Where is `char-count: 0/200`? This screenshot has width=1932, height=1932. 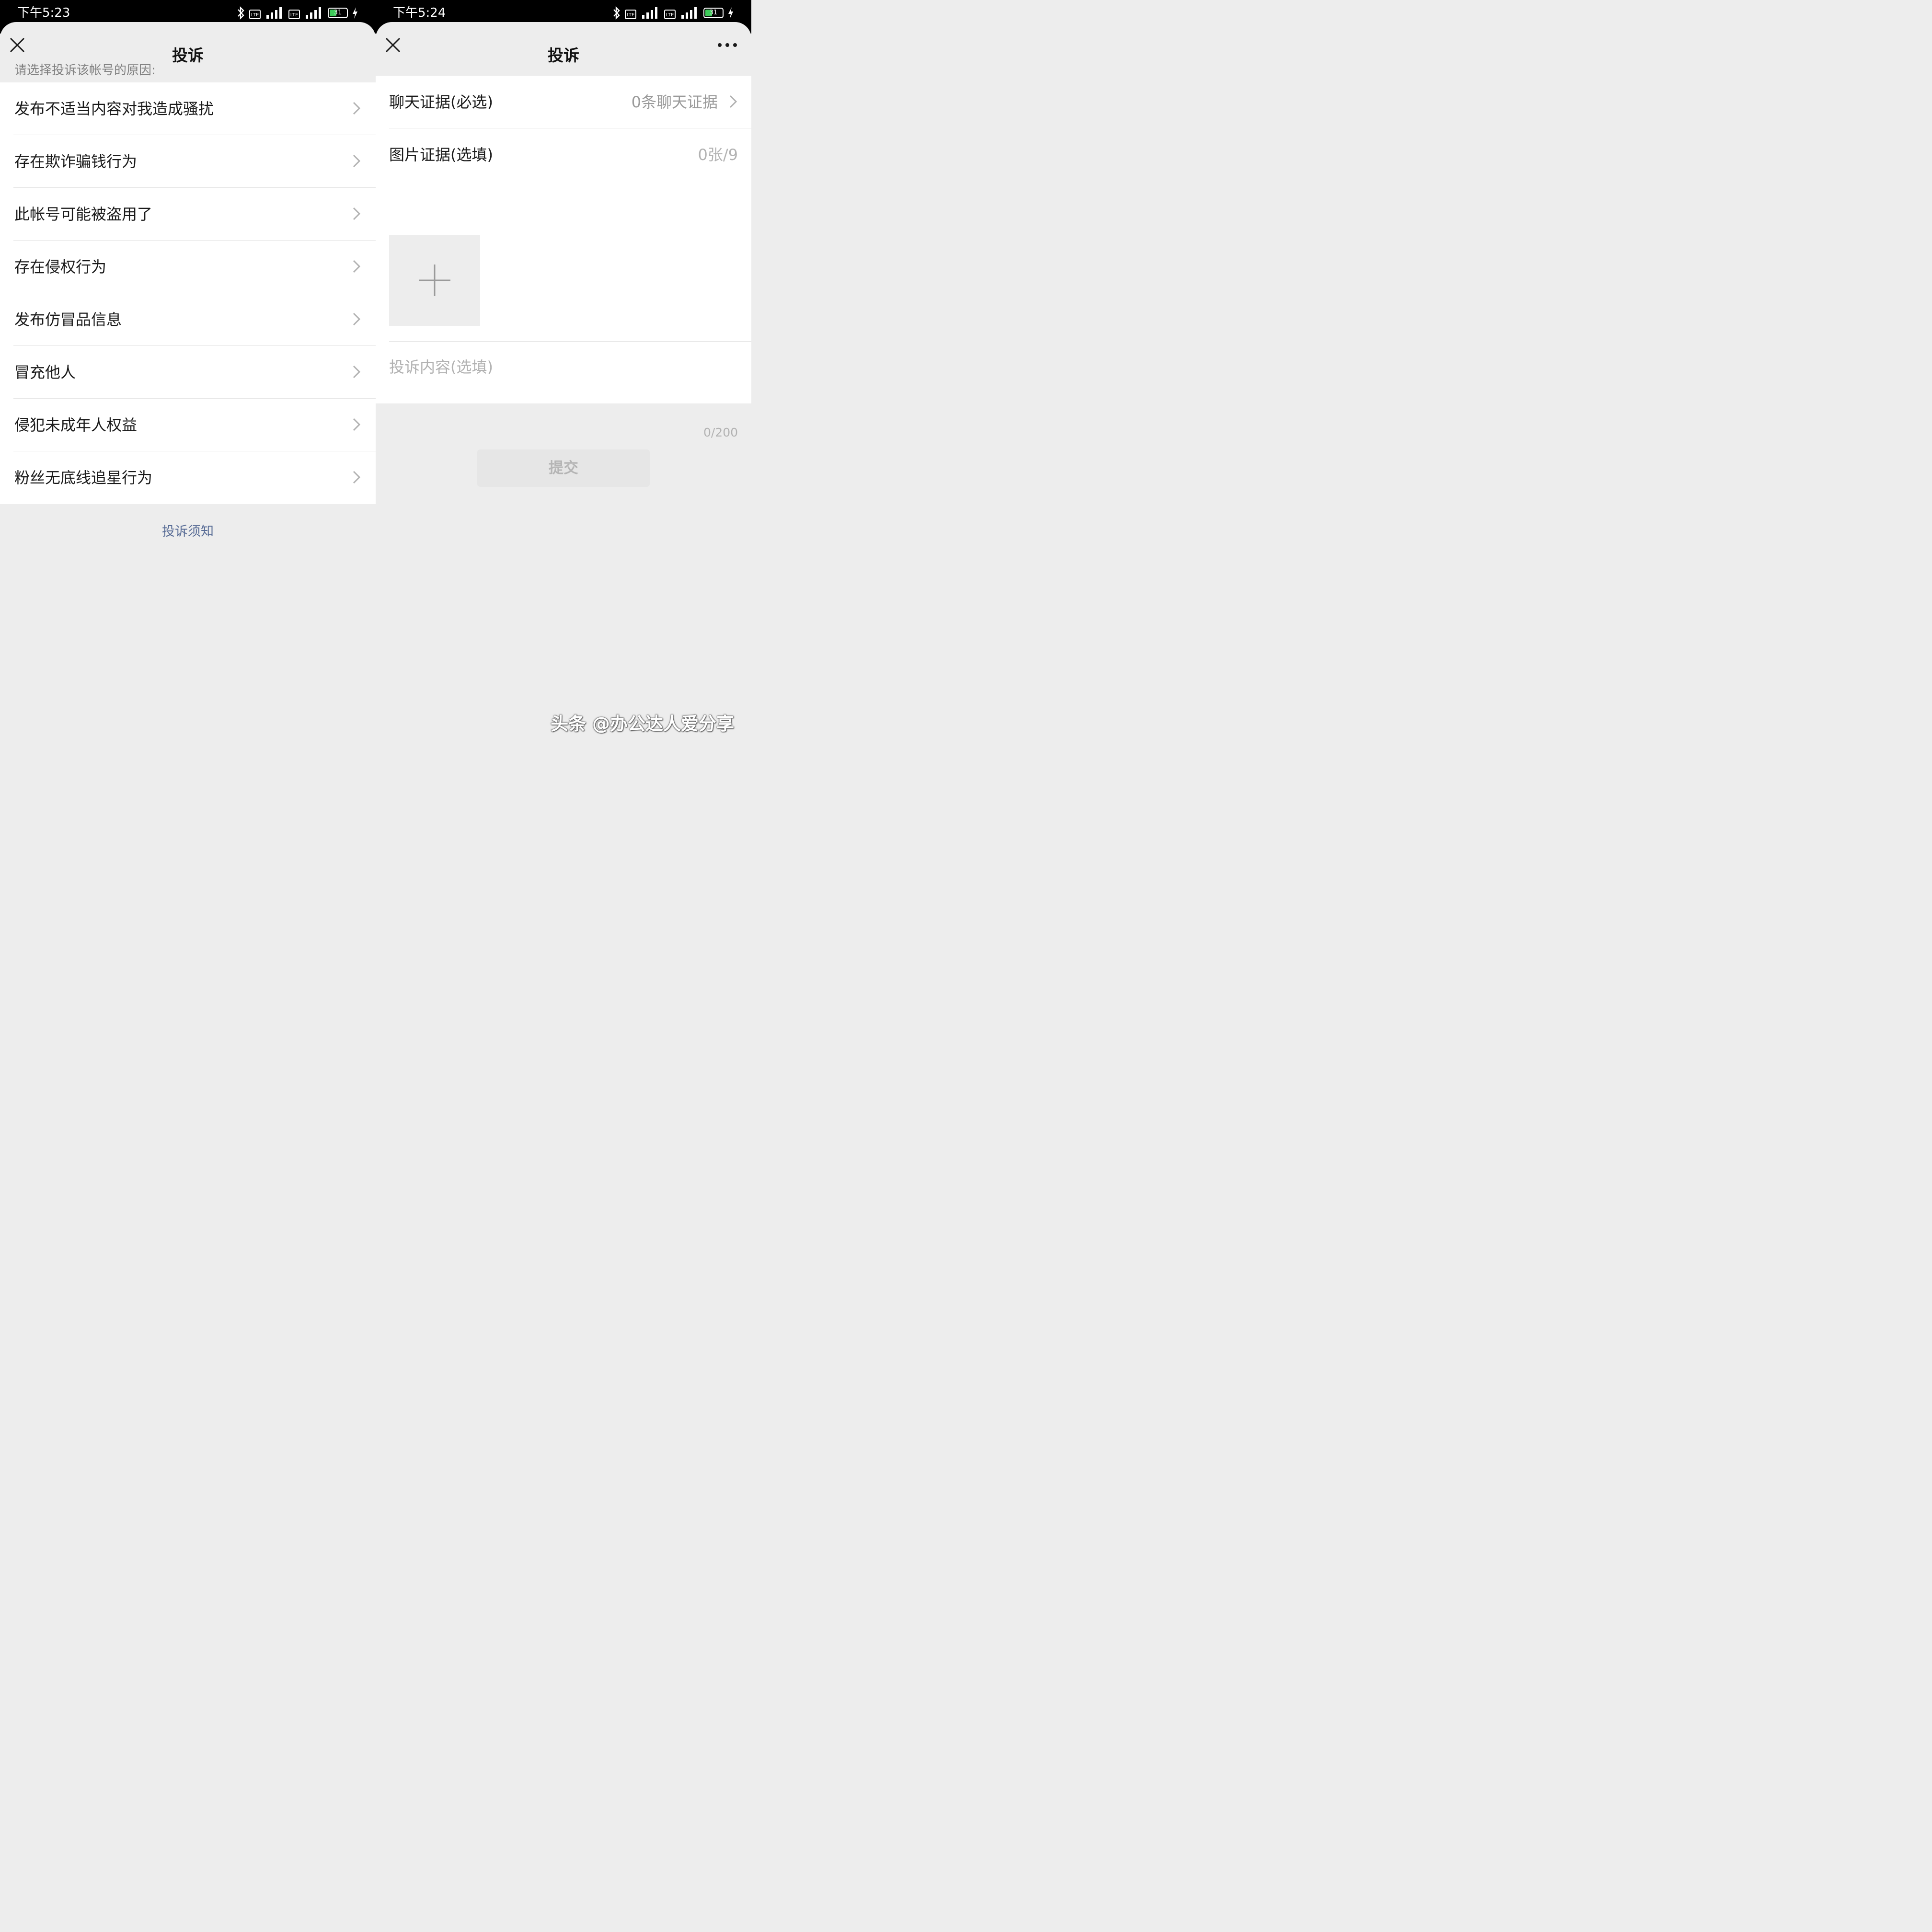 char-count: 0/200 is located at coordinates (720, 432).